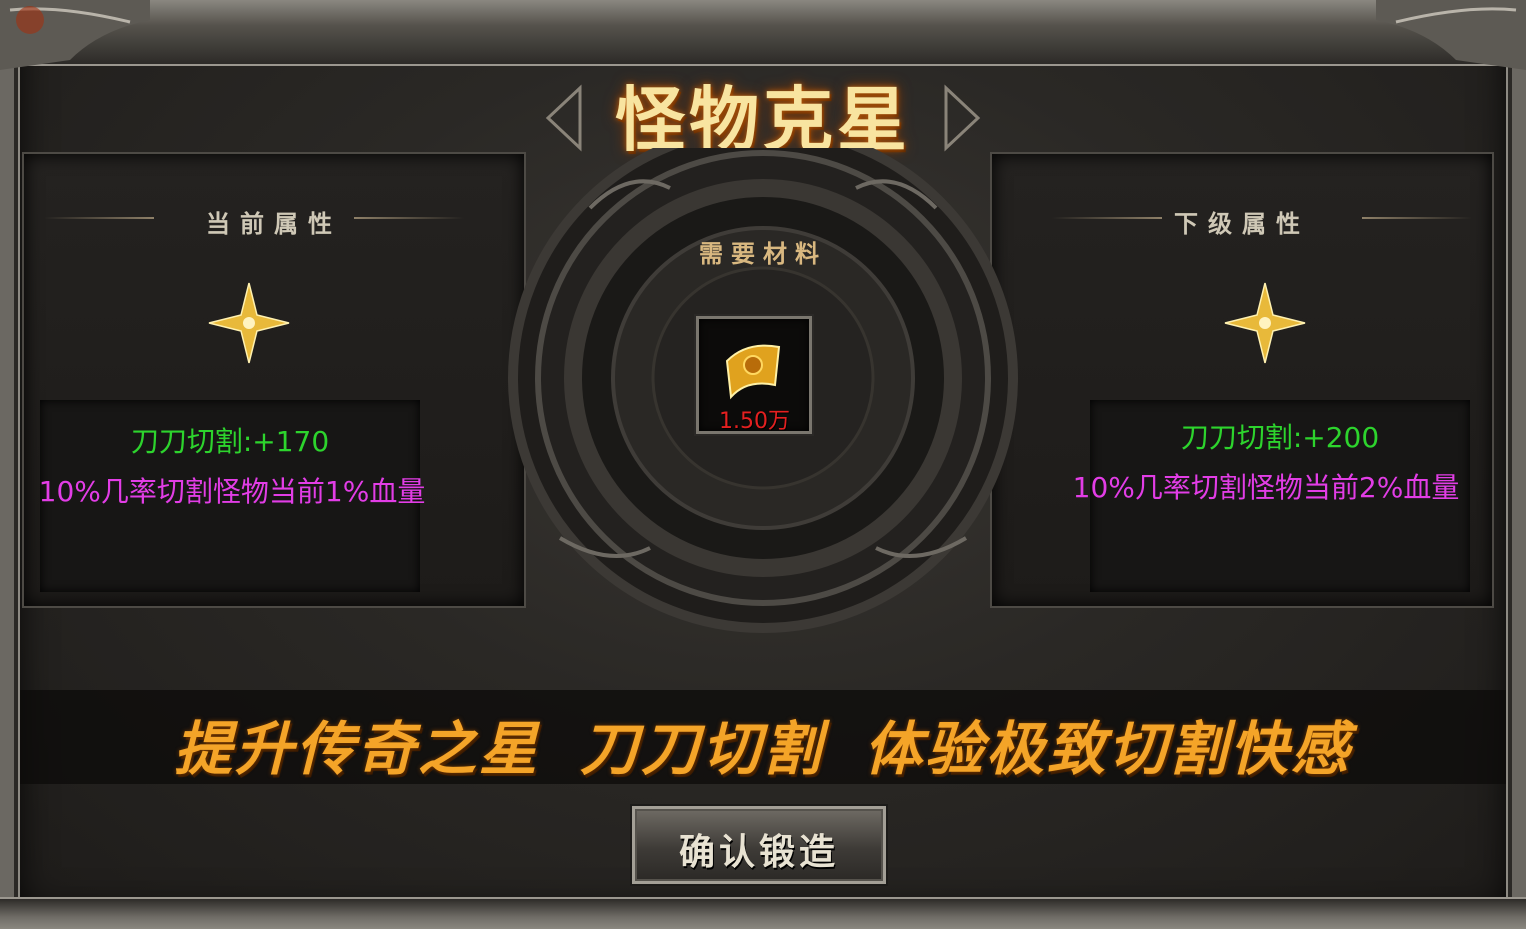 The height and width of the screenshot is (929, 1526). What do you see at coordinates (274, 223) in the screenshot?
I see `current-attributes-heading: 当前属性` at bounding box center [274, 223].